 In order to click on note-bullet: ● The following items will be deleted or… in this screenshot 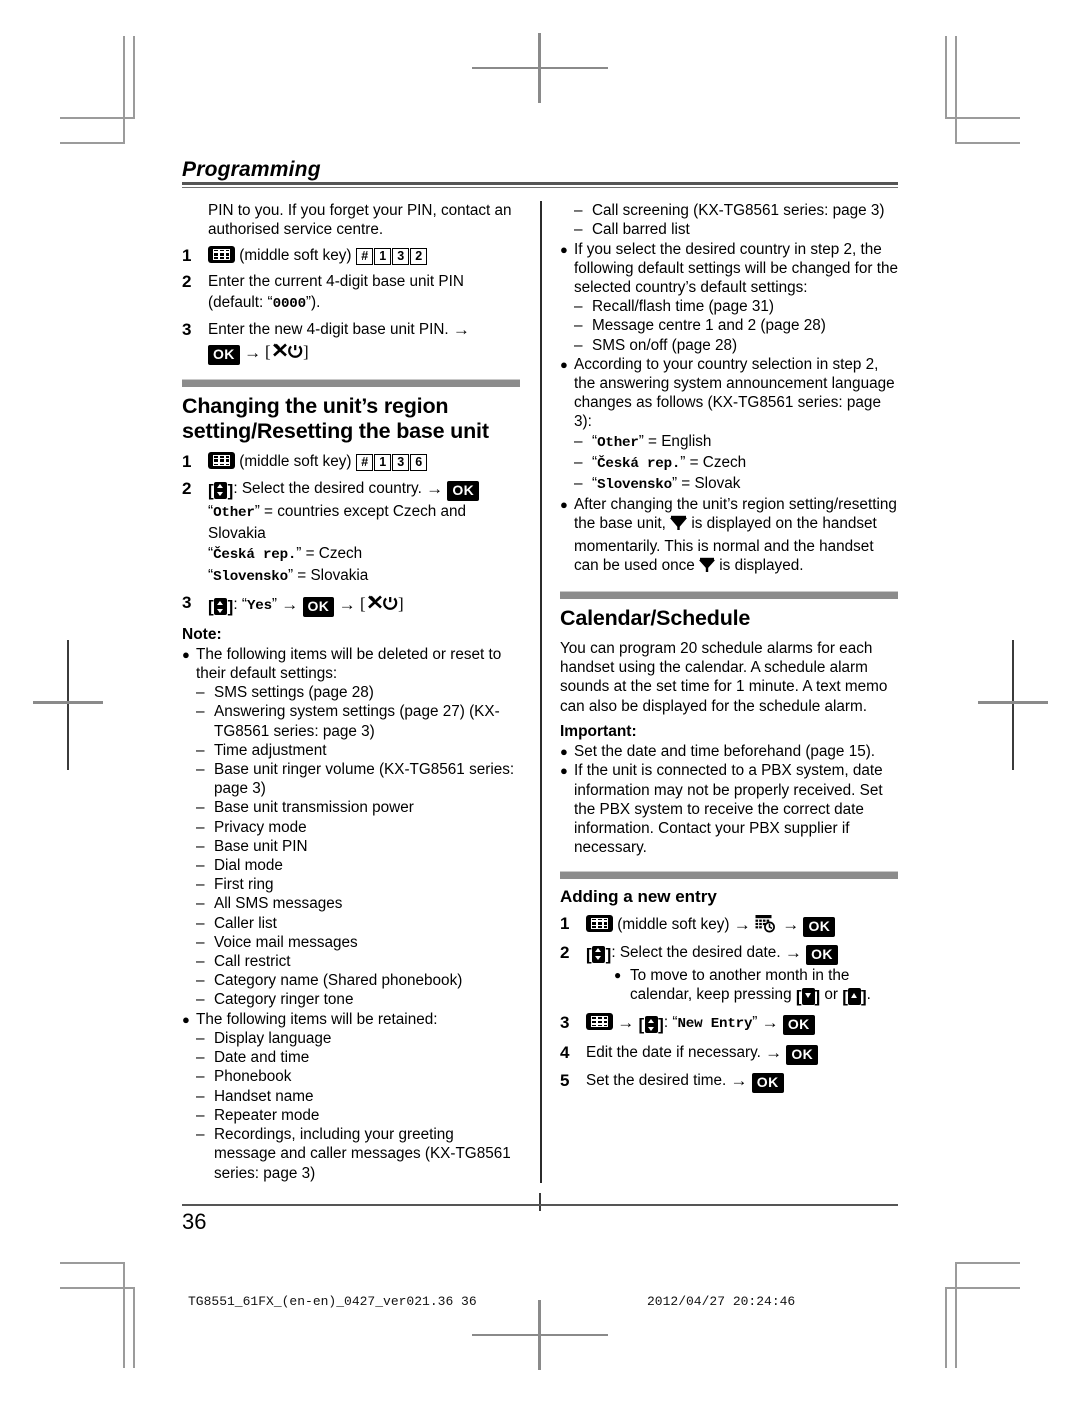, I will do `click(351, 664)`.